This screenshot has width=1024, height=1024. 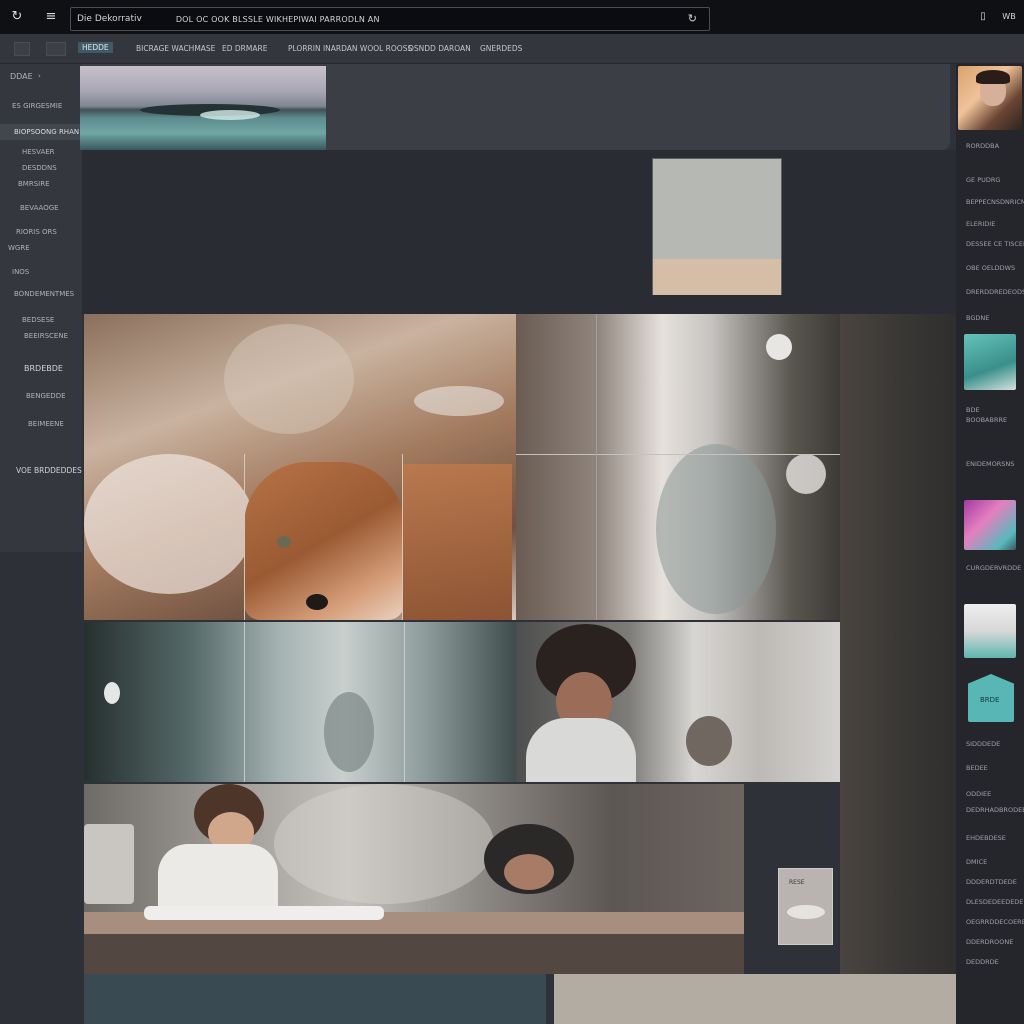 What do you see at coordinates (501, 48) in the screenshot?
I see `tab-gnerdeds: GNERDEDS` at bounding box center [501, 48].